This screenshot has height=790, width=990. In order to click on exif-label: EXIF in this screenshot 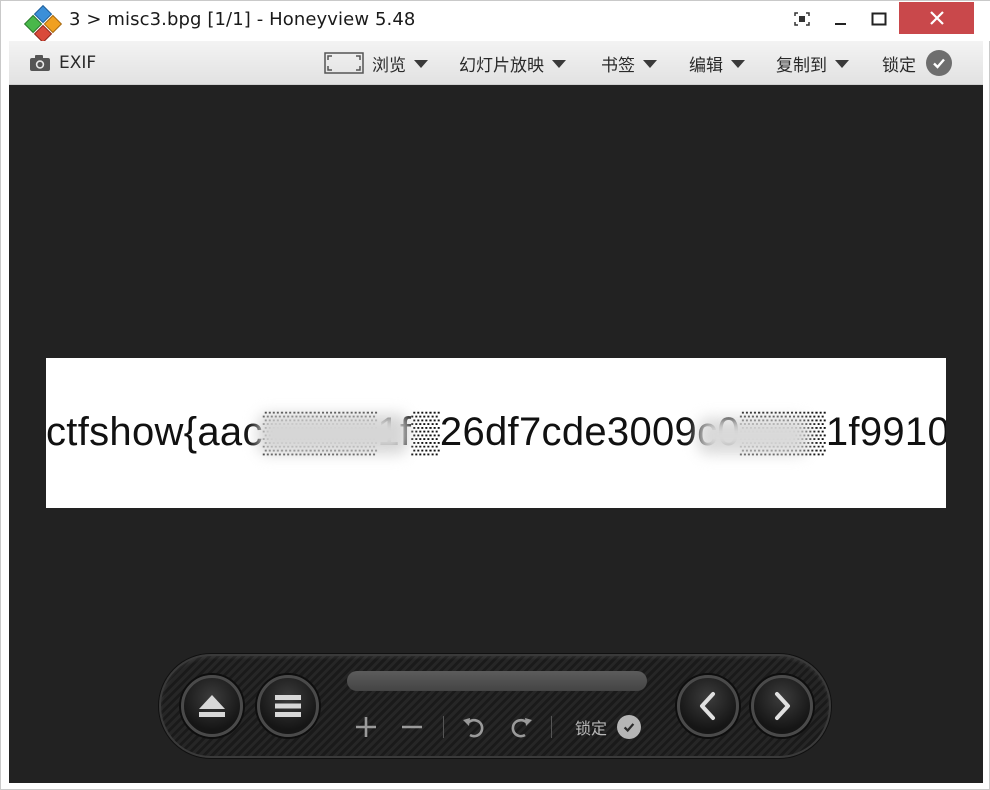, I will do `click(78, 63)`.